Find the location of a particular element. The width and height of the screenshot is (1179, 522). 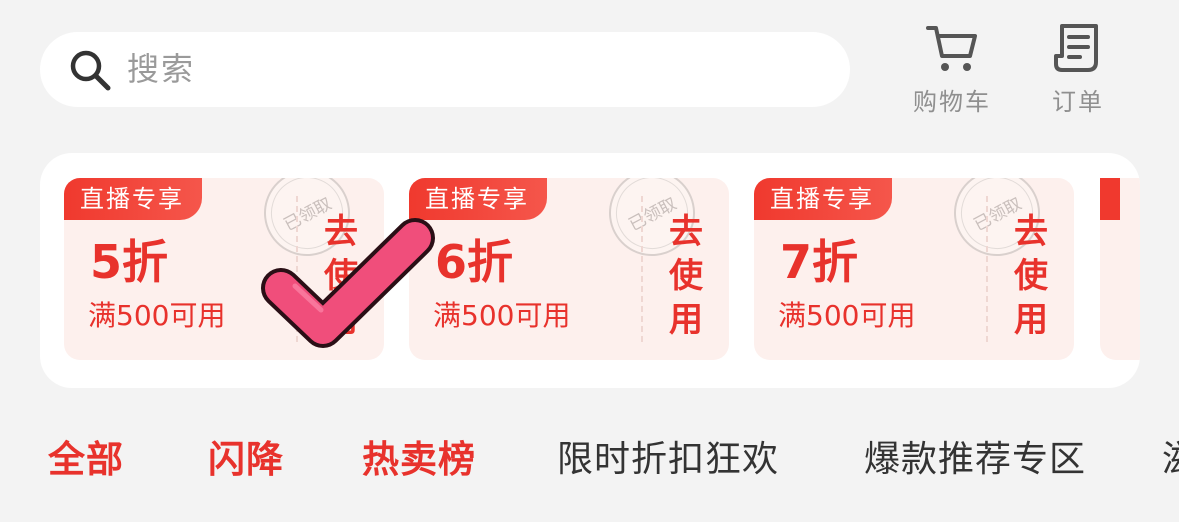

coupon-card-partial is located at coordinates (1120, 269).